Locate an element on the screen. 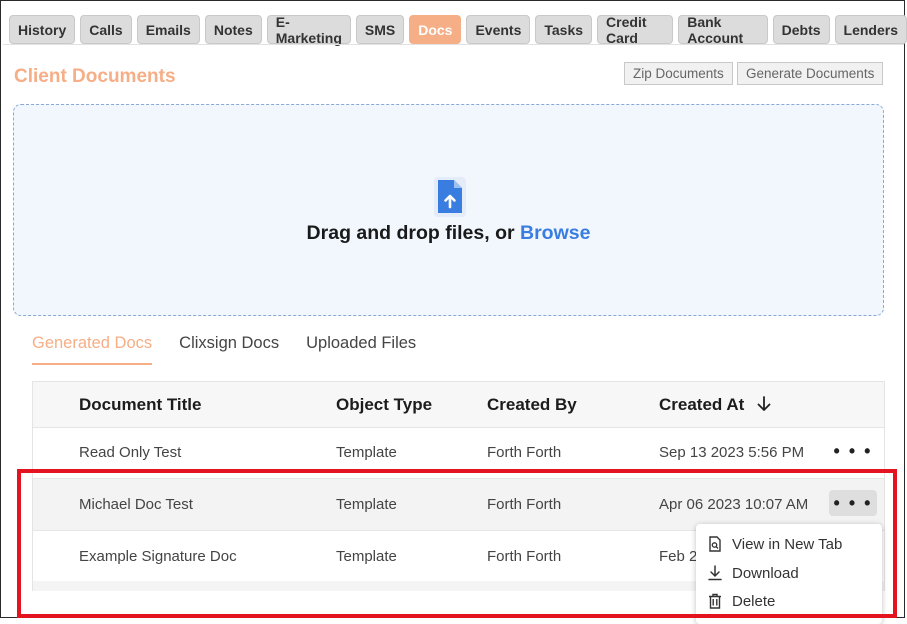  cell-document-title: Example Signature Doc is located at coordinates (158, 556).